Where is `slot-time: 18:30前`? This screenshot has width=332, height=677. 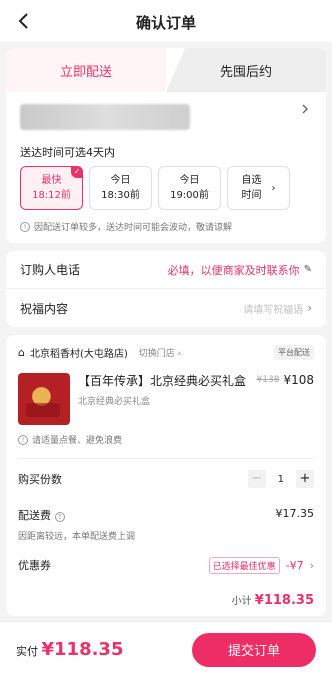
slot-time: 18:30前 is located at coordinates (120, 195).